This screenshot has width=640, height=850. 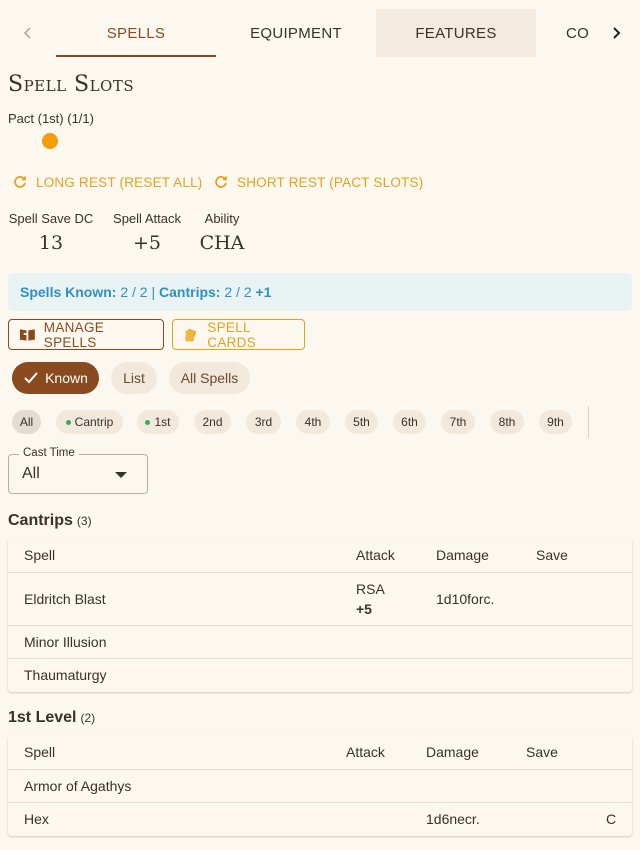 What do you see at coordinates (320, 819) in the screenshot?
I see `table-row: Hex 1d6necr. C` at bounding box center [320, 819].